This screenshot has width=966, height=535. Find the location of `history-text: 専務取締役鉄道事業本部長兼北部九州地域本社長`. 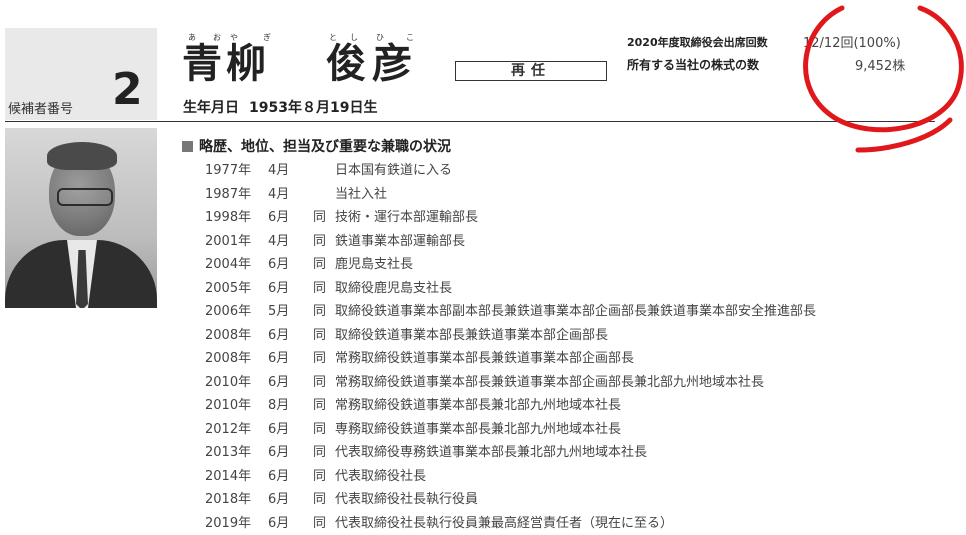

history-text: 専務取締役鉄道事業本部長兼北部九州地域本社長 is located at coordinates (478, 429).